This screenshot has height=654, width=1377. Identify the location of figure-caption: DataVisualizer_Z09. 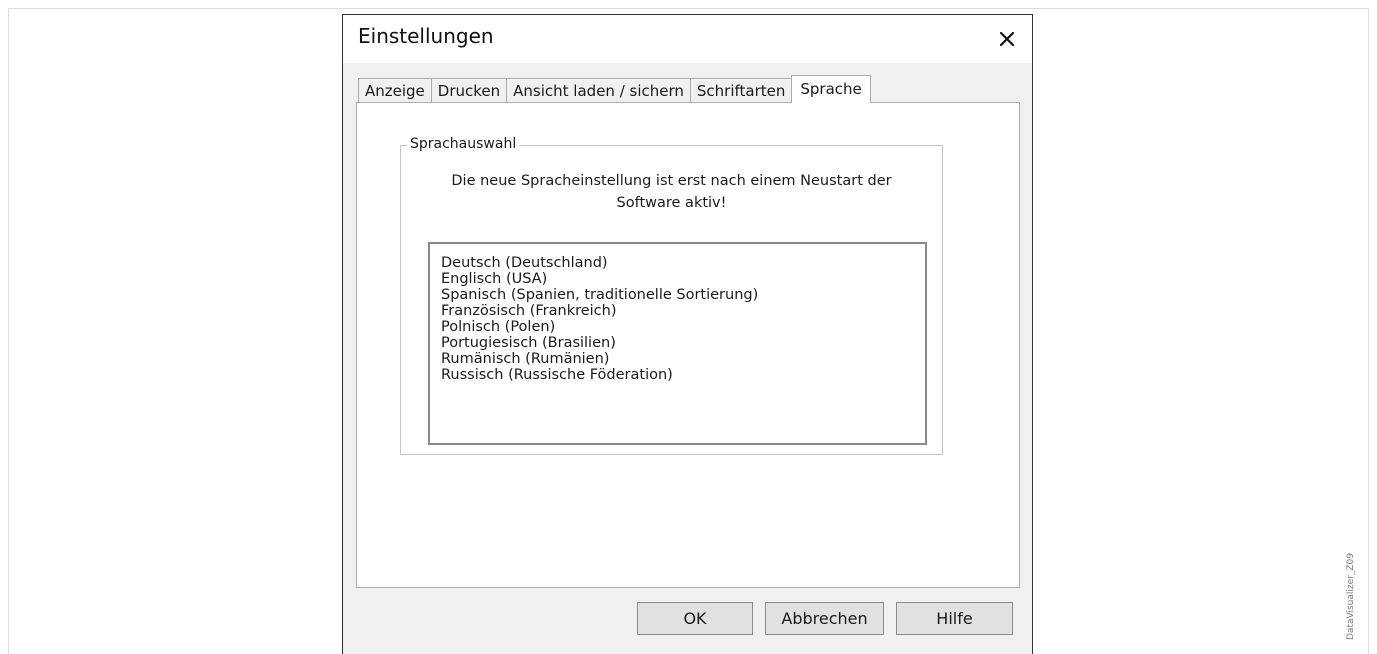
(1351, 596).